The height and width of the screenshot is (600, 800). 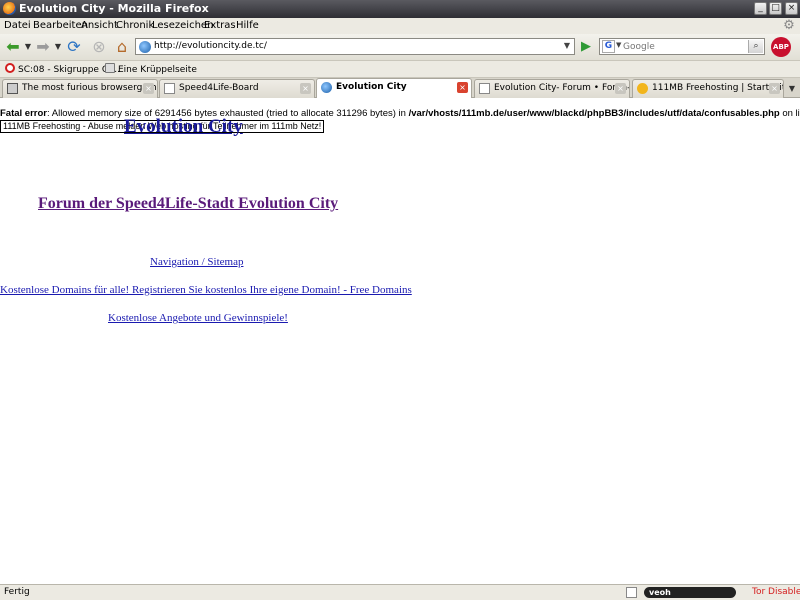 What do you see at coordinates (135, 25) in the screenshot?
I see `menu-chronik: Chronik` at bounding box center [135, 25].